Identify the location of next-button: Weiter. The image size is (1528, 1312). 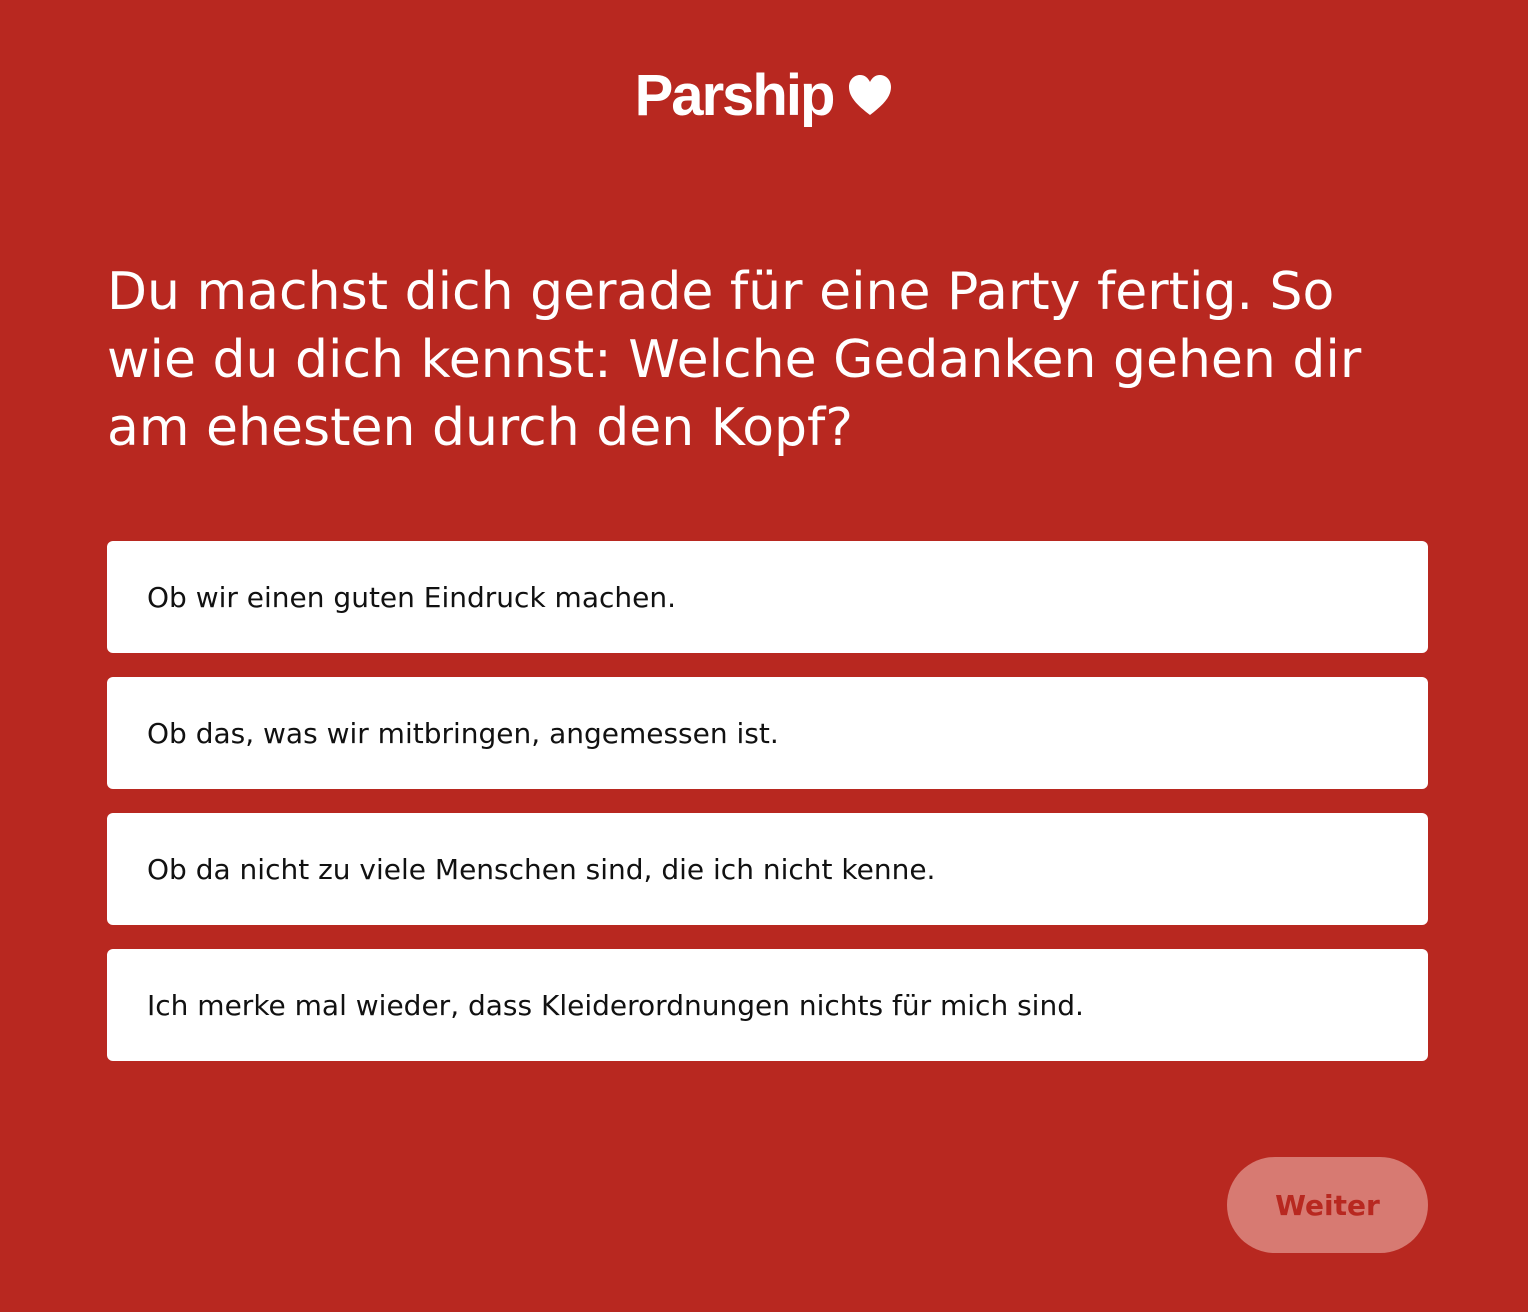
(1327, 1205).